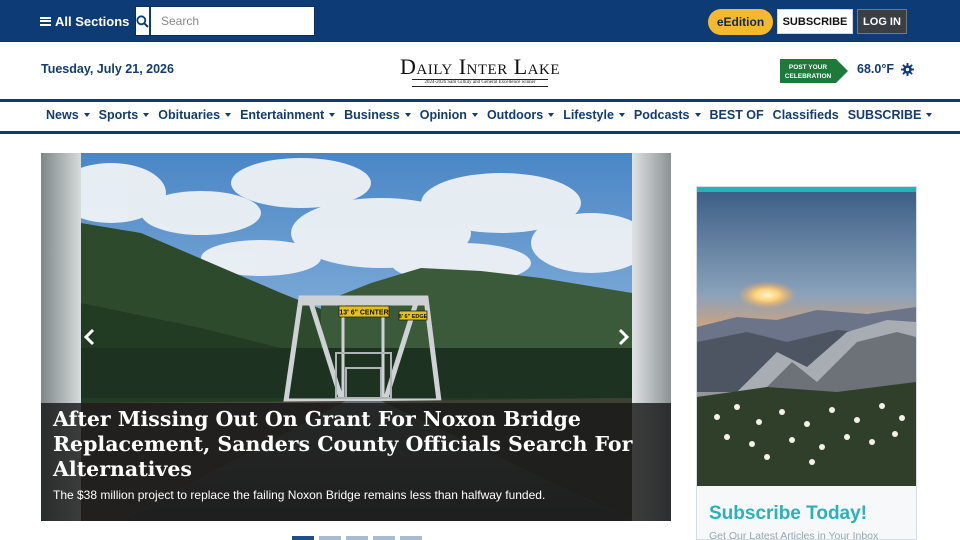 The height and width of the screenshot is (540, 960). I want to click on nav-item-label: Opinion, so click(443, 115).